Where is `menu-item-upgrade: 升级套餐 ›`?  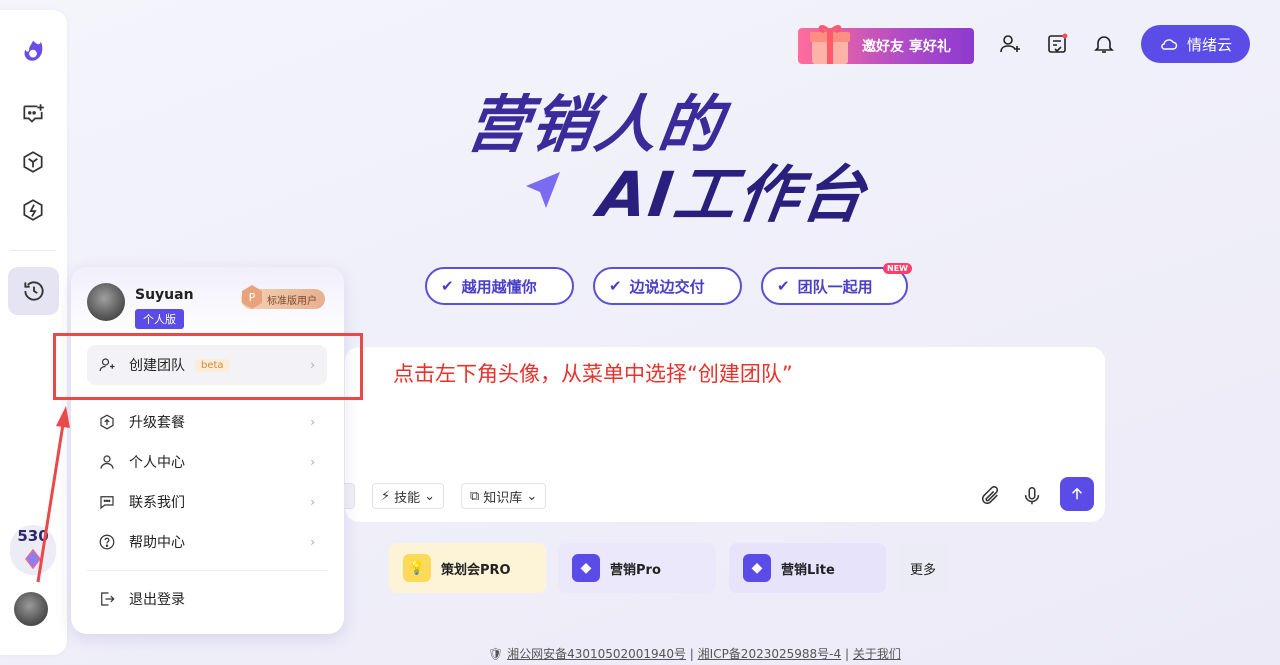 menu-item-upgrade: 升级套餐 › is located at coordinates (207, 422).